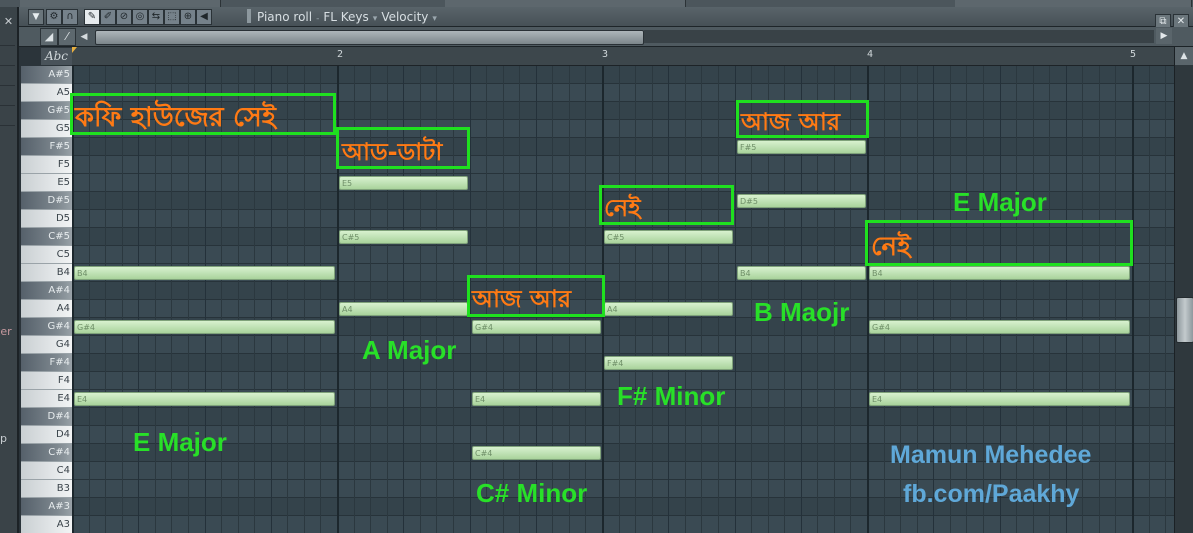 Image resolution: width=1193 pixels, height=533 pixels. What do you see at coordinates (881, 327) in the screenshot?
I see `note-label: G#4` at bounding box center [881, 327].